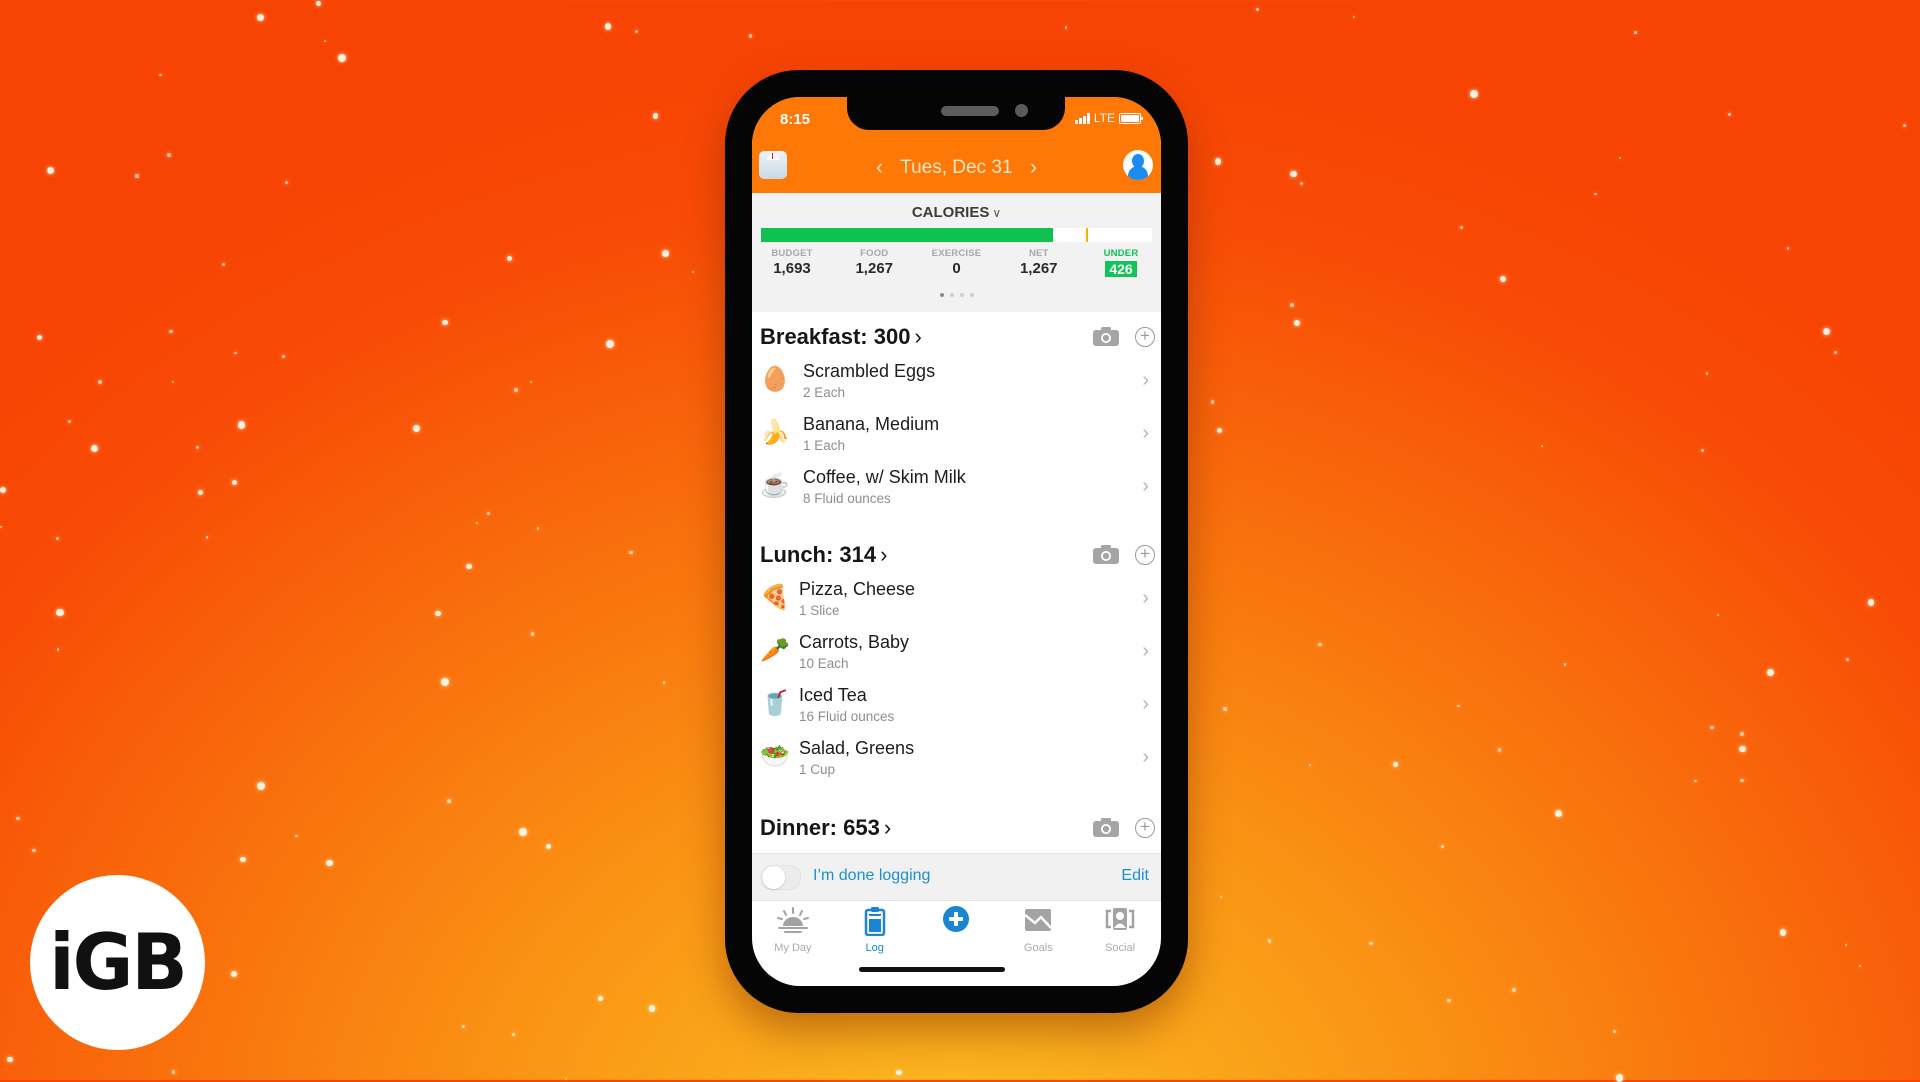 The image size is (1920, 1082). Describe the element at coordinates (847, 716) in the screenshot. I see `food-qty: 16 Fluid ounces` at that location.